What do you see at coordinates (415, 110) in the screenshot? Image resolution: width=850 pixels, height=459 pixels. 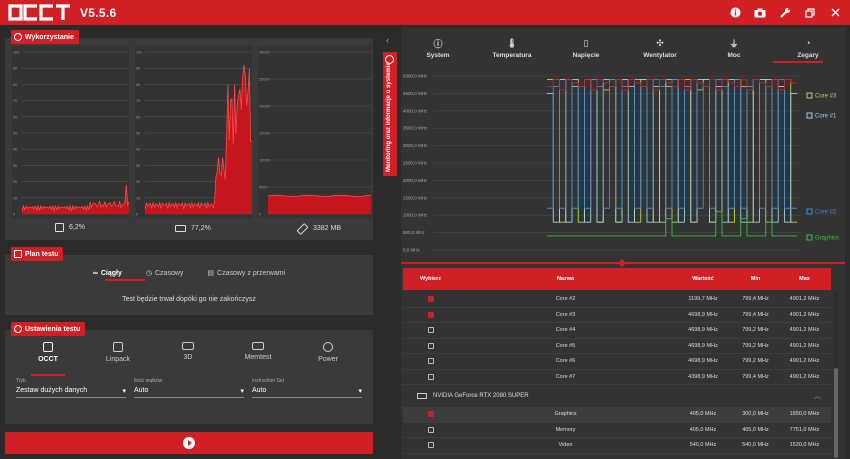 I see `clock-tick-label: 4000,0 MHz` at bounding box center [415, 110].